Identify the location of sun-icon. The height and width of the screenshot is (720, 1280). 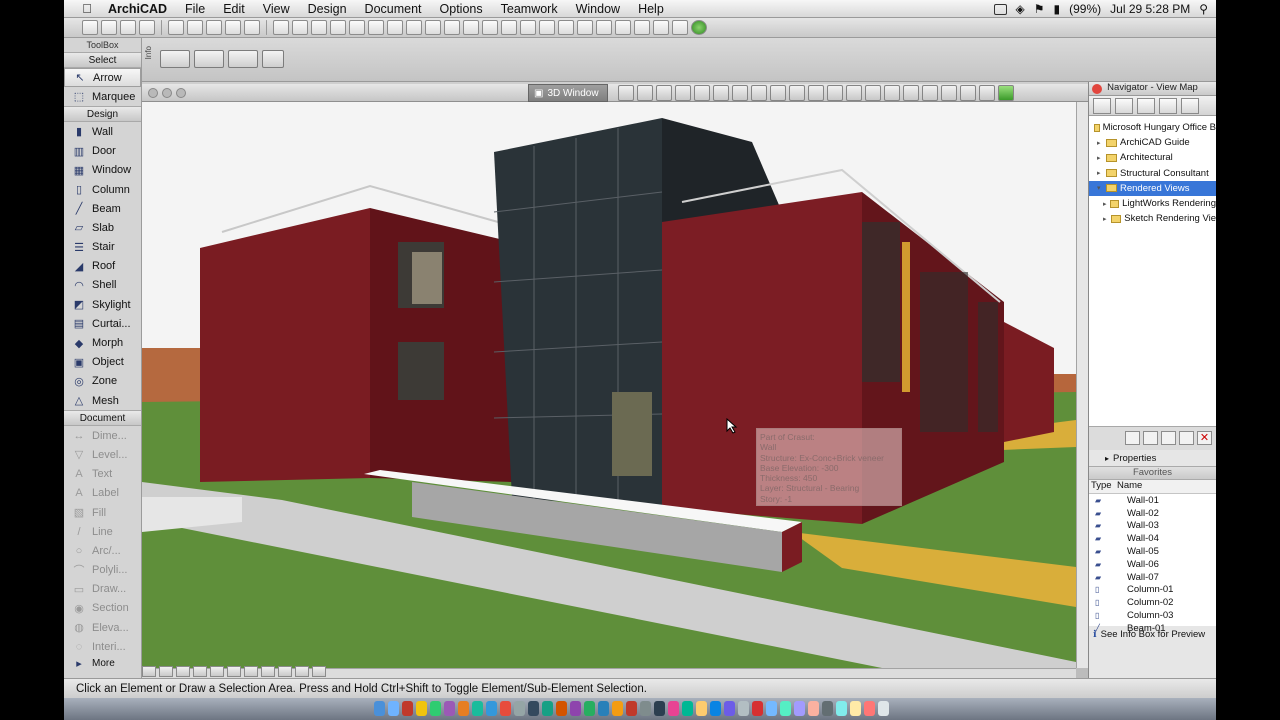
(740, 93).